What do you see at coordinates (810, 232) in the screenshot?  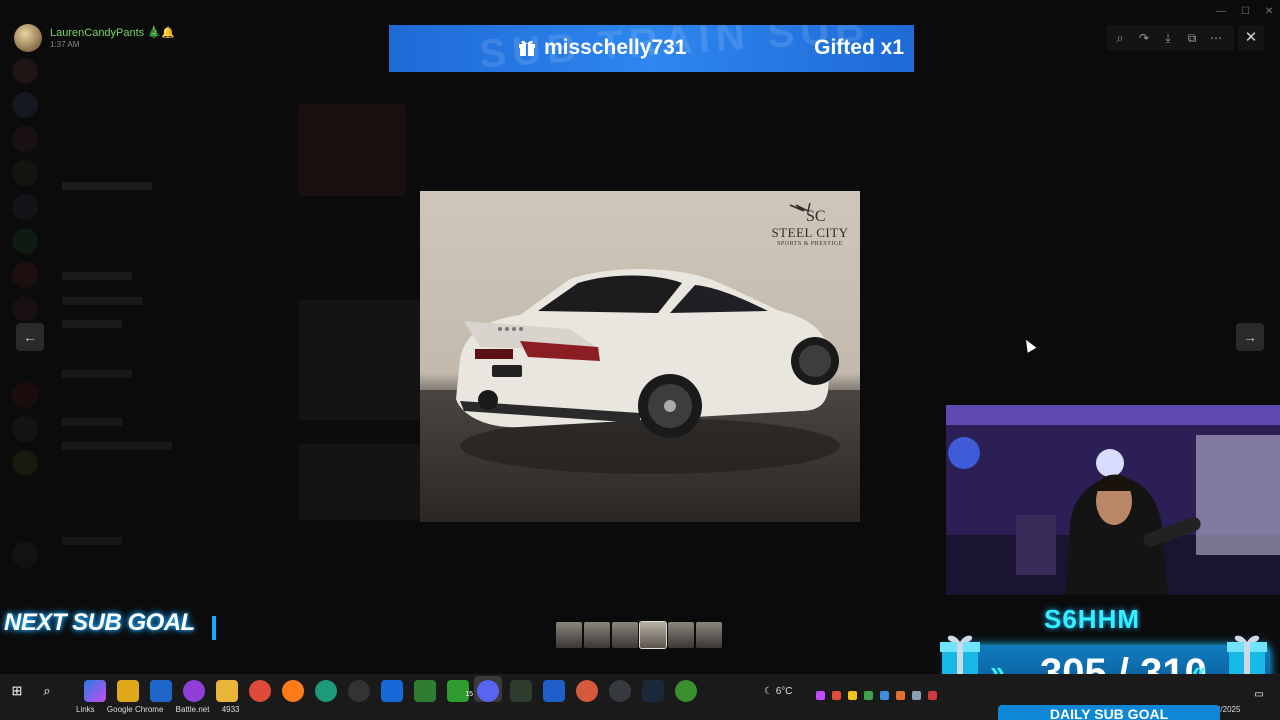 I see `dealer-logo-name: STEEL CITY` at bounding box center [810, 232].